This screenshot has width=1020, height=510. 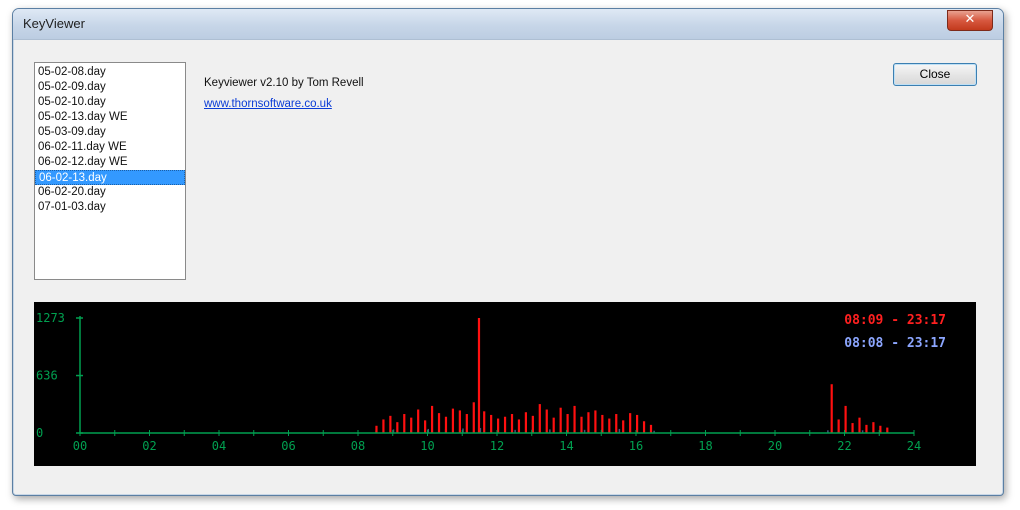 What do you see at coordinates (54, 23) in the screenshot?
I see `window-title: KeyViewer` at bounding box center [54, 23].